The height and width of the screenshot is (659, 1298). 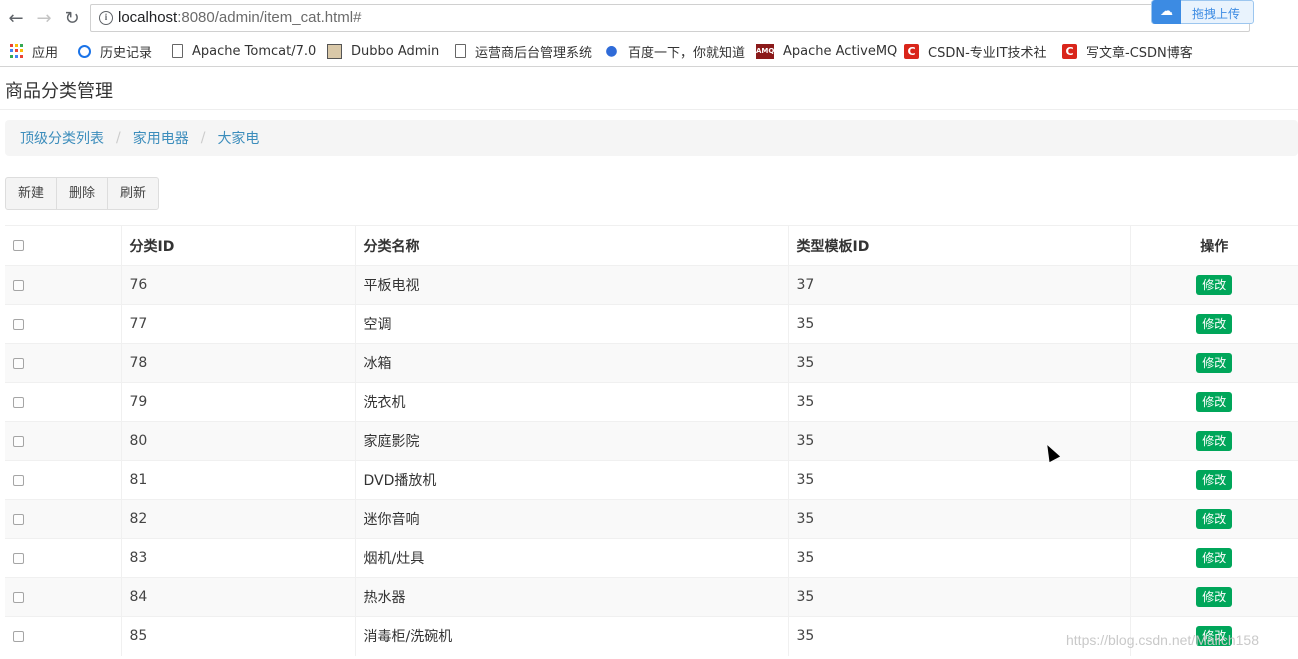 What do you see at coordinates (239, 17) in the screenshot?
I see `url-text: localhost:8080/admin/item_cat.html#` at bounding box center [239, 17].